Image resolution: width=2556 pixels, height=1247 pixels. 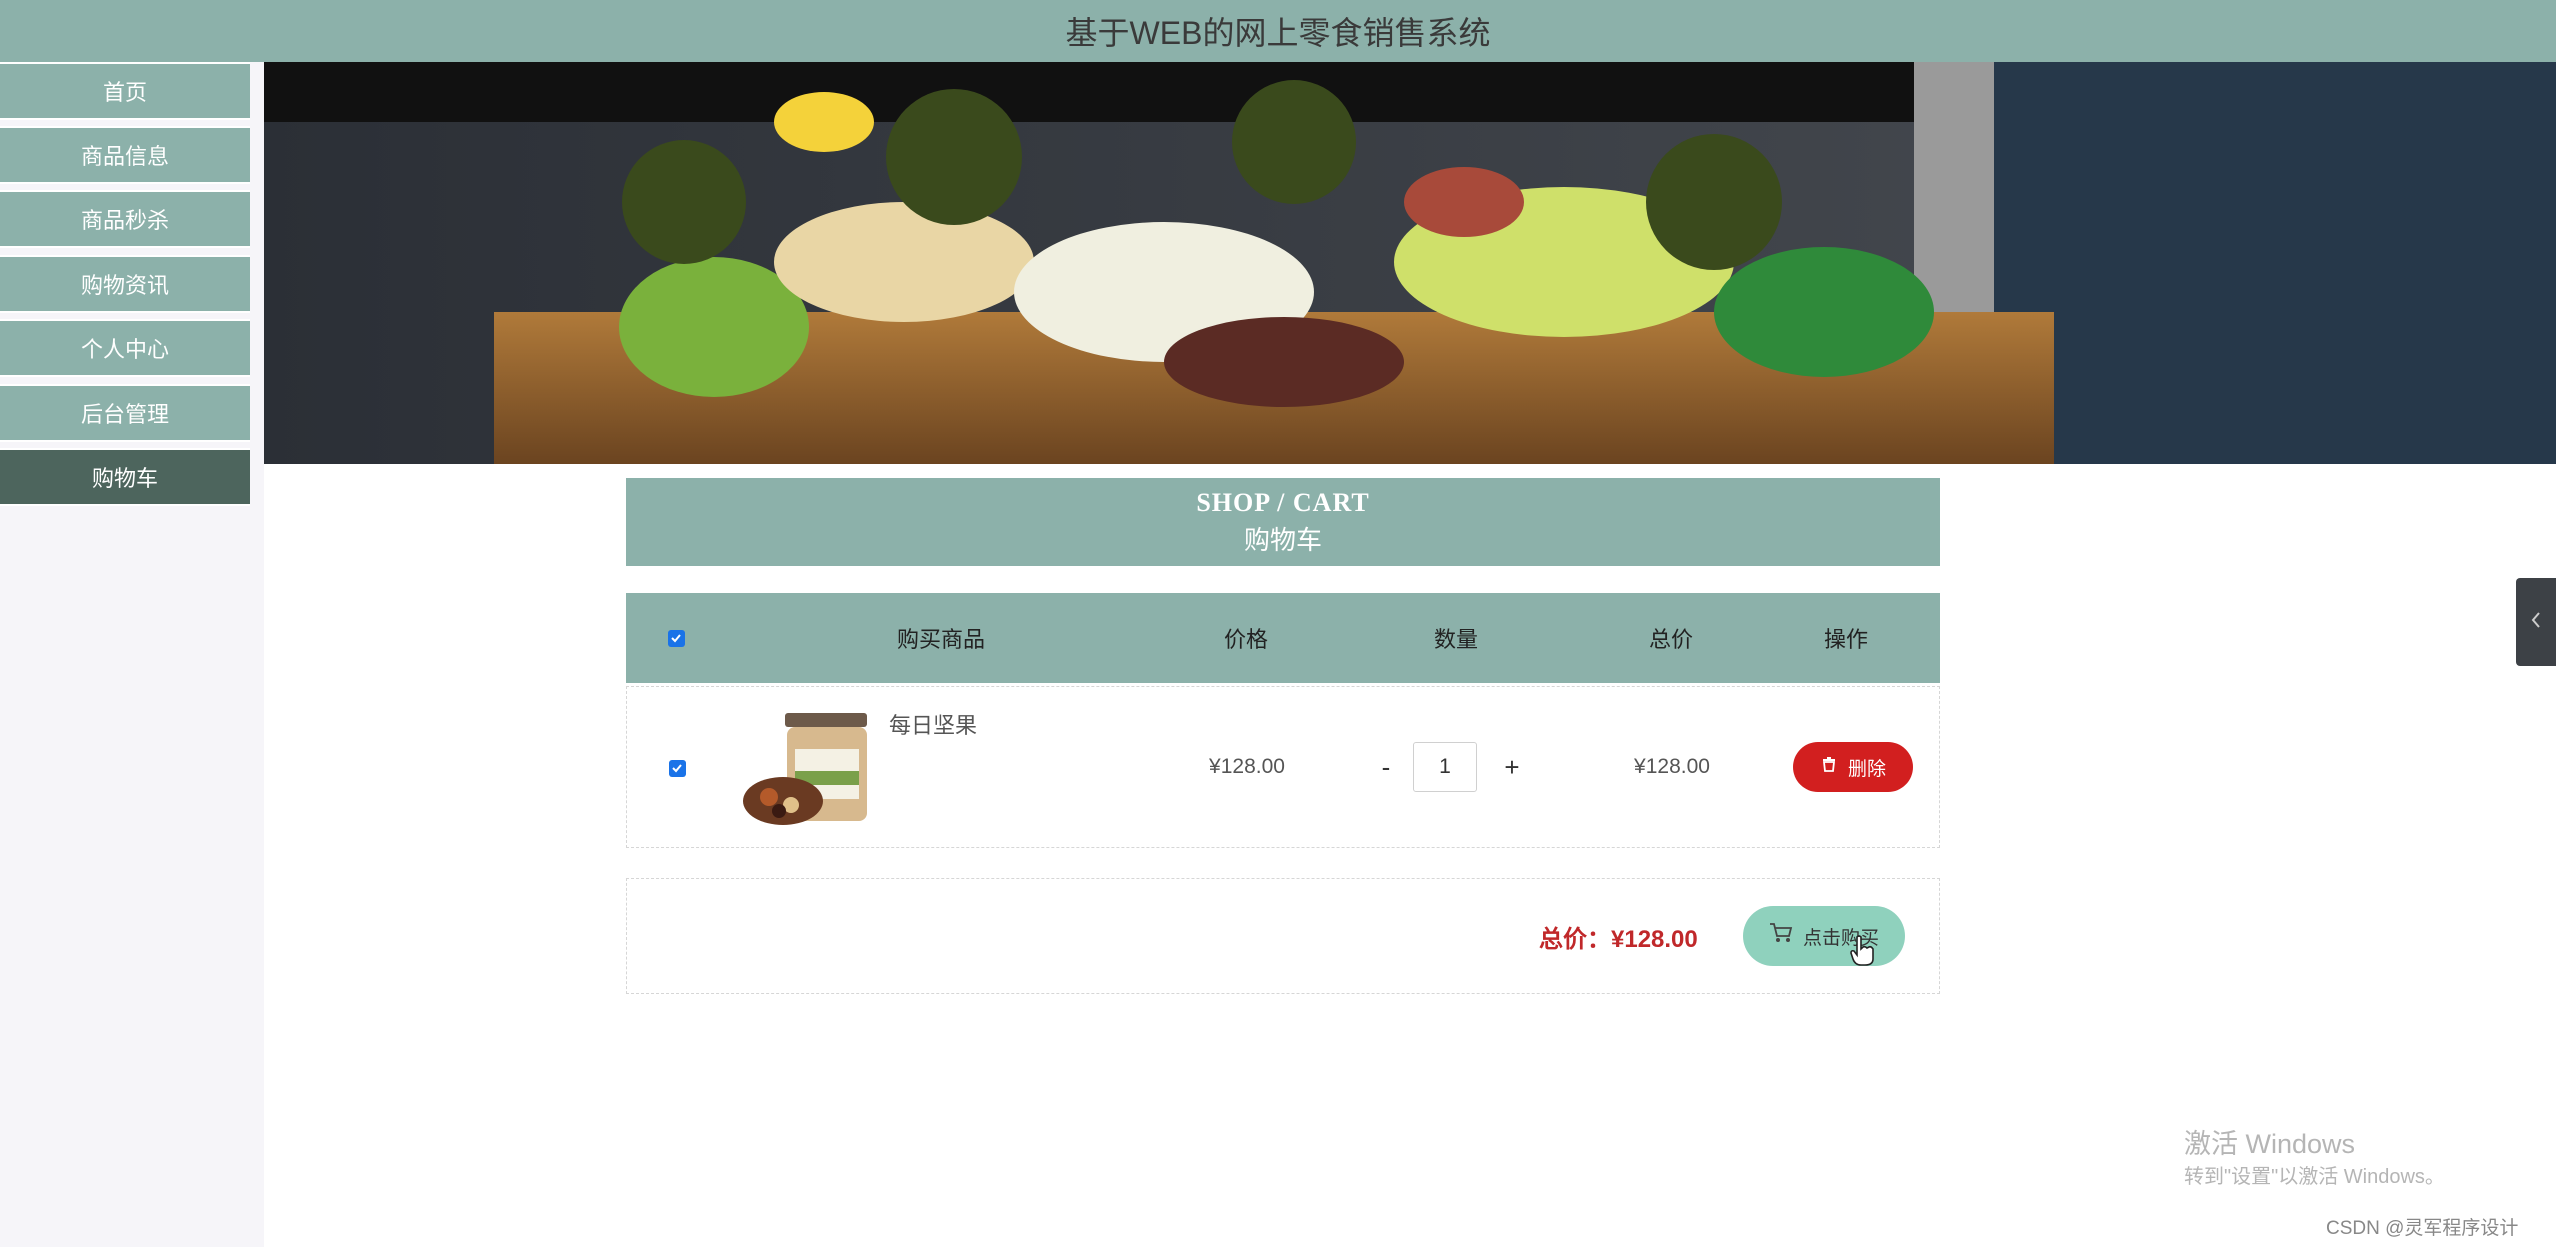 I want to click on cart-table-header: 购买商品 价格 数量 总价 操作, so click(x=1283, y=638).